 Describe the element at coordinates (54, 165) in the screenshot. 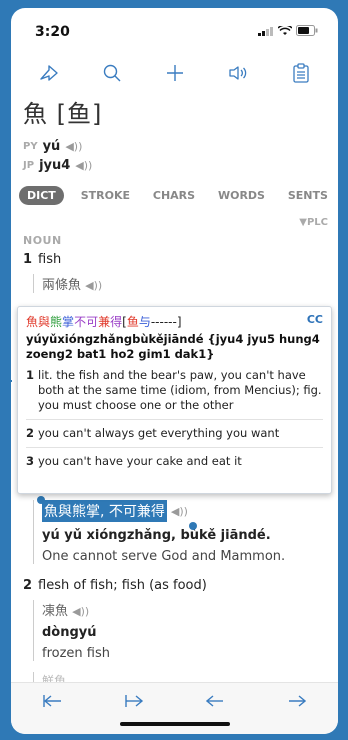

I see `jyutping-value: jyu4` at that location.